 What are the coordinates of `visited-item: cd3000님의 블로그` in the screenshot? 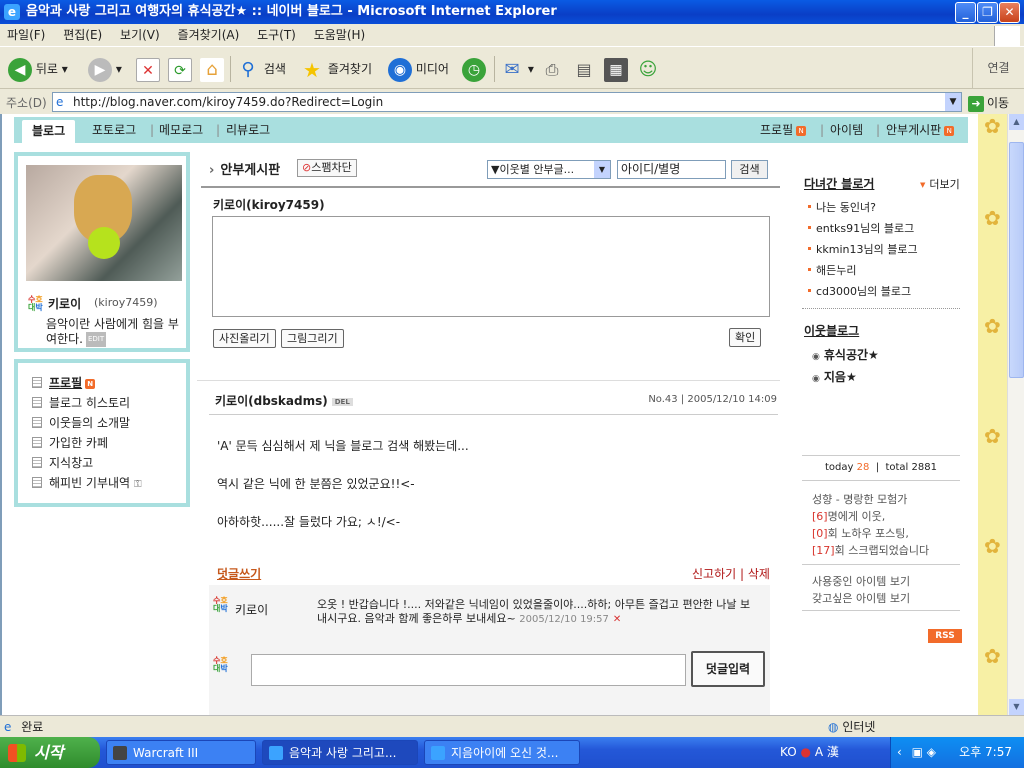 It's located at (859, 291).